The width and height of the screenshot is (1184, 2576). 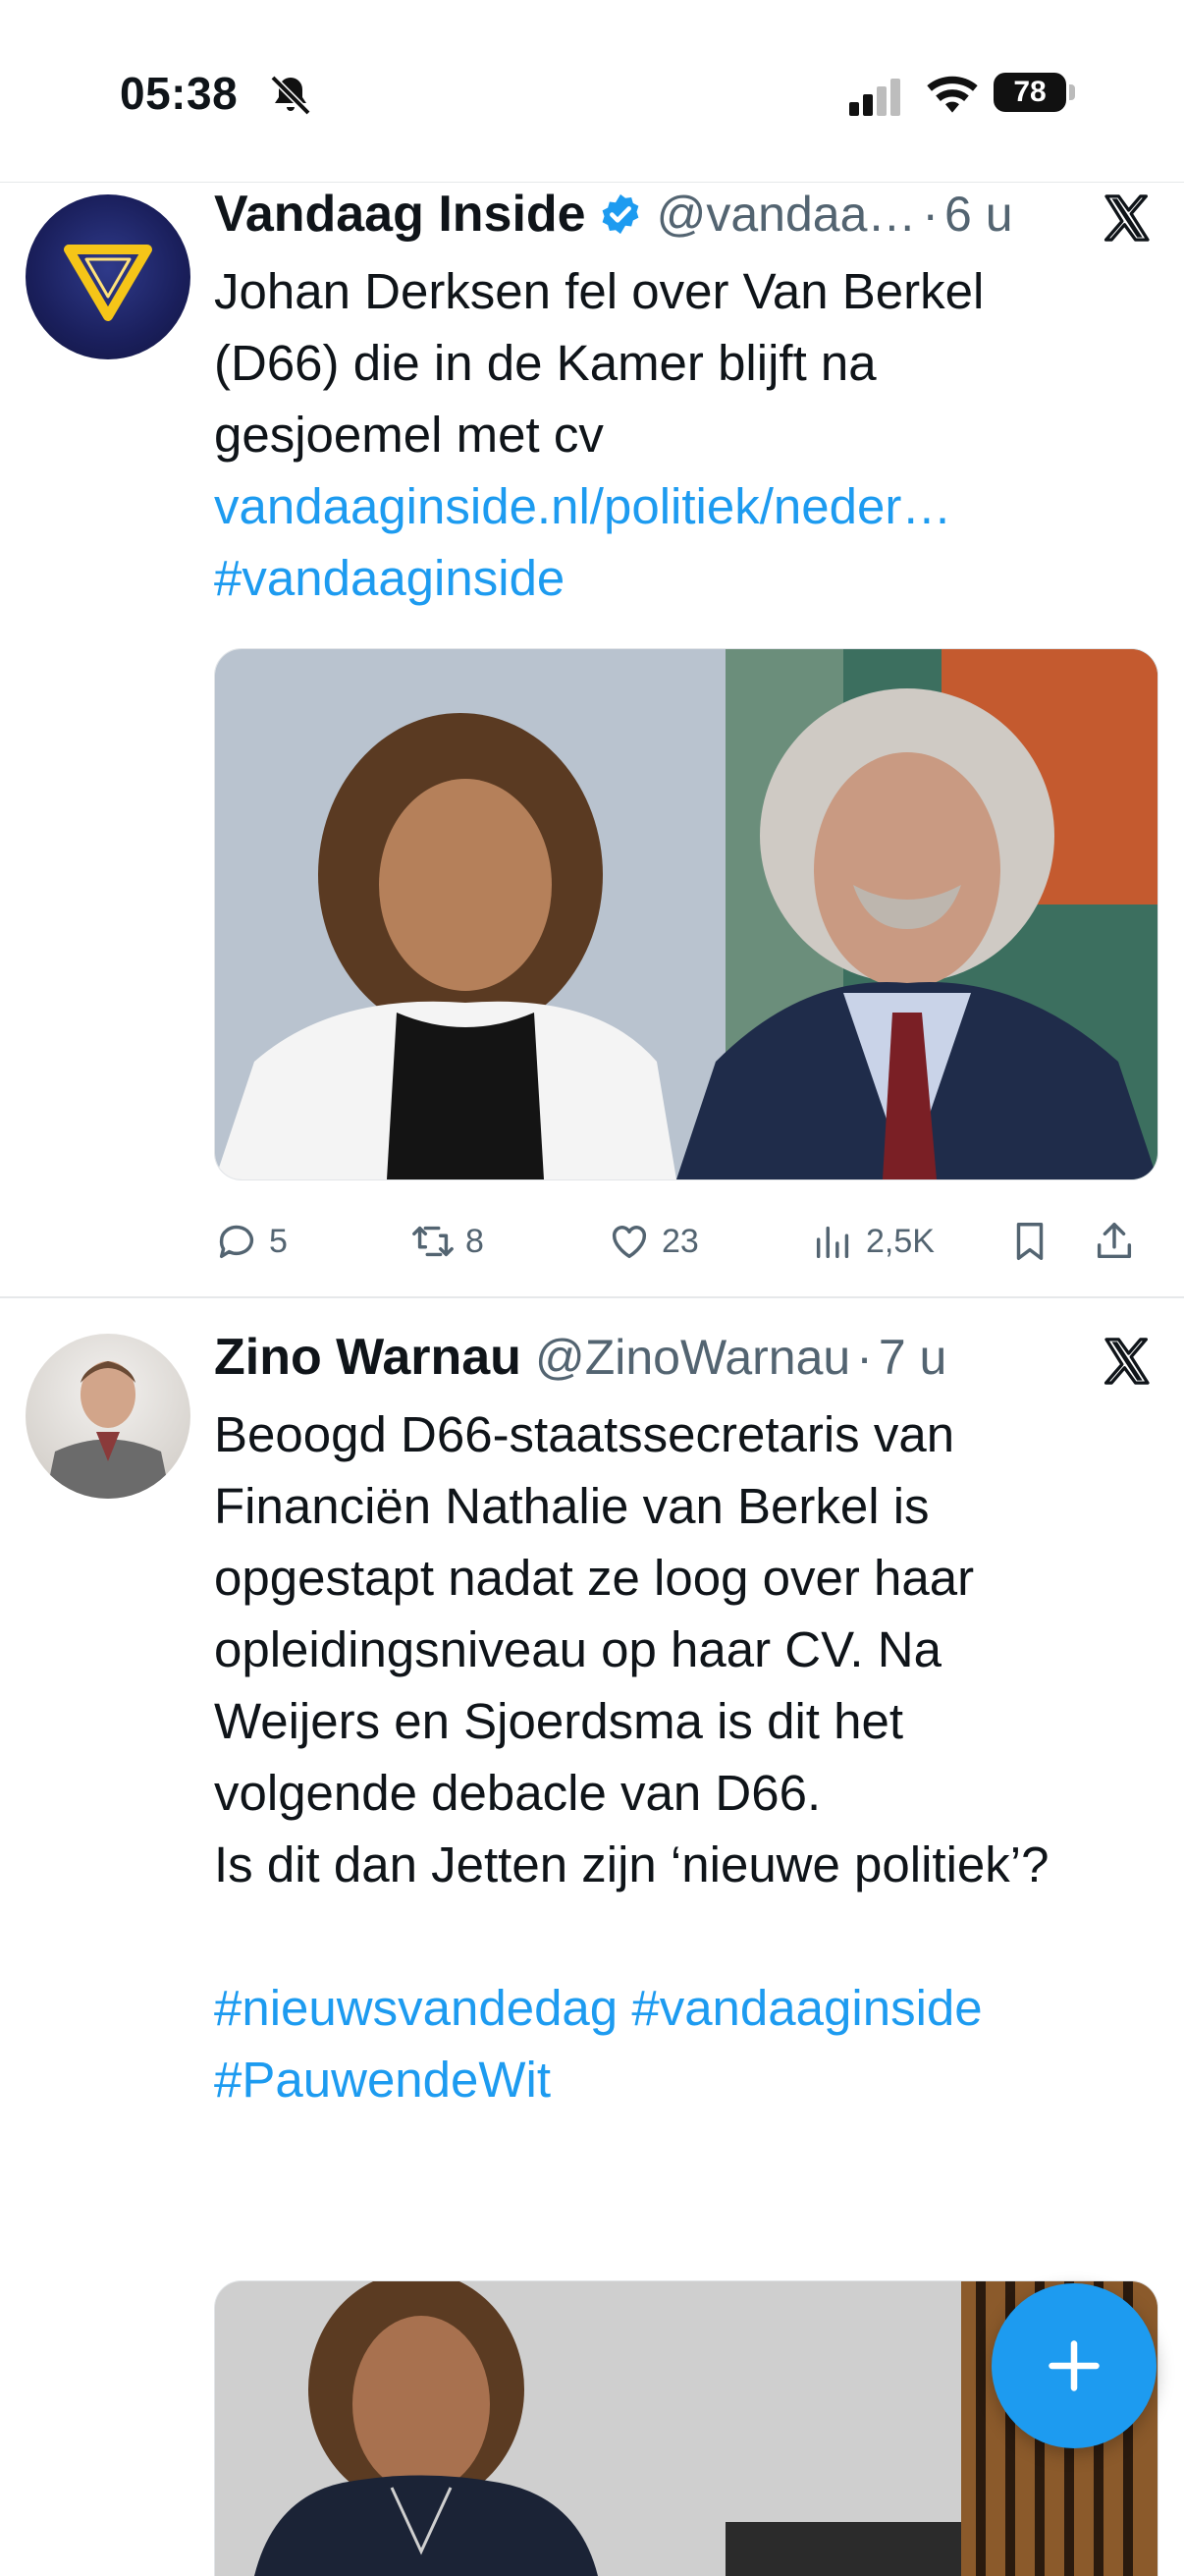 What do you see at coordinates (690, 2079) in the screenshot?
I see `hashtag-link: #PauwendeWit` at bounding box center [690, 2079].